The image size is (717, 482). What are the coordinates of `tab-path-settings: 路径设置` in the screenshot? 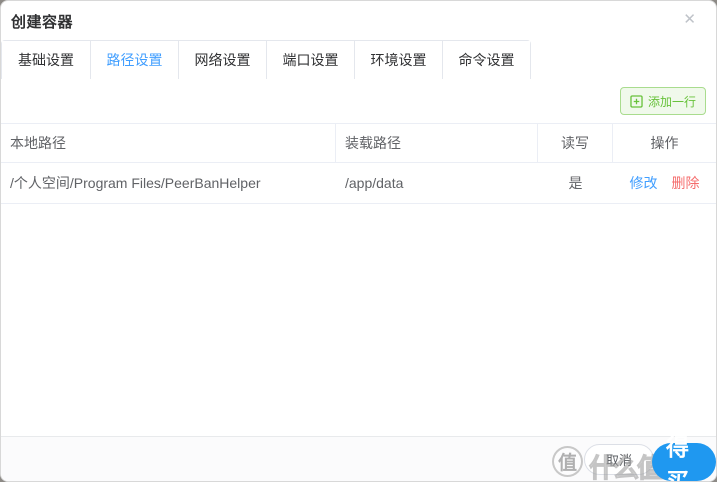 It's located at (134, 61).